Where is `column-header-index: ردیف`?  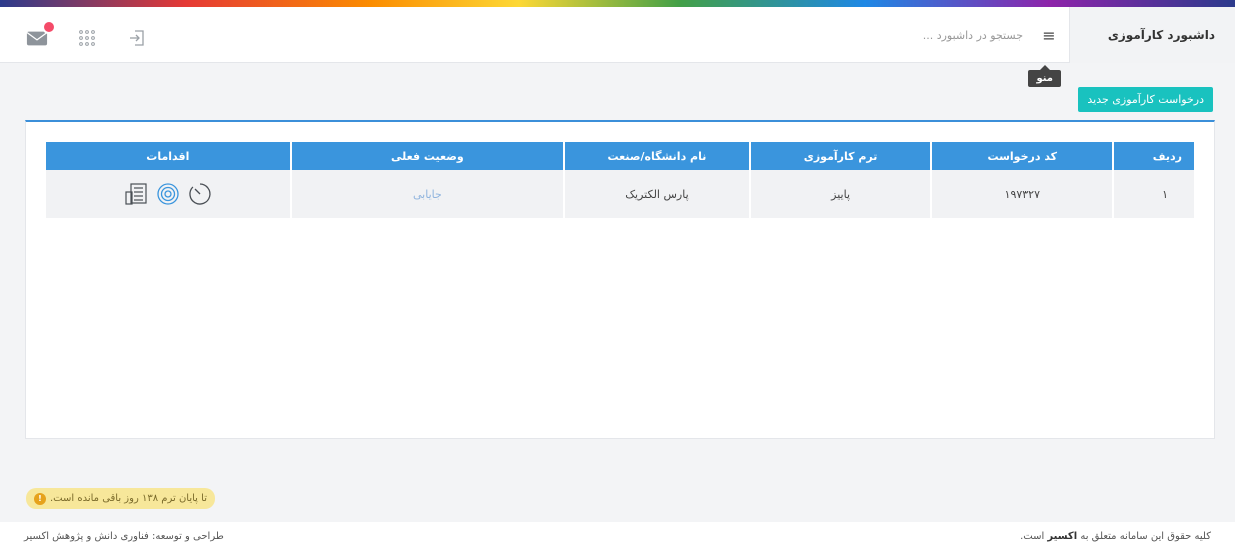
column-header-index: ردیف is located at coordinates (1154, 156).